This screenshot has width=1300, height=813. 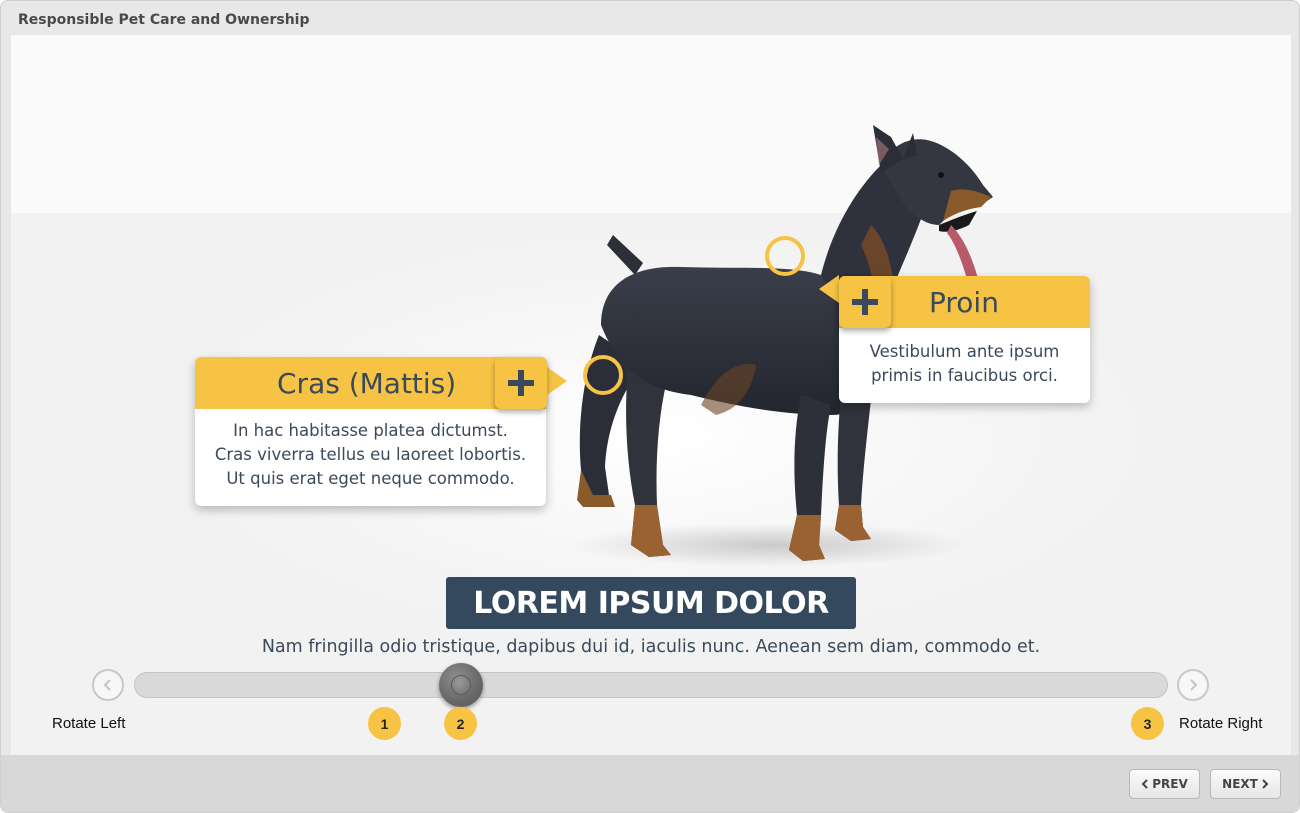 I want to click on hotspot-back-leg, so click(x=603, y=375).